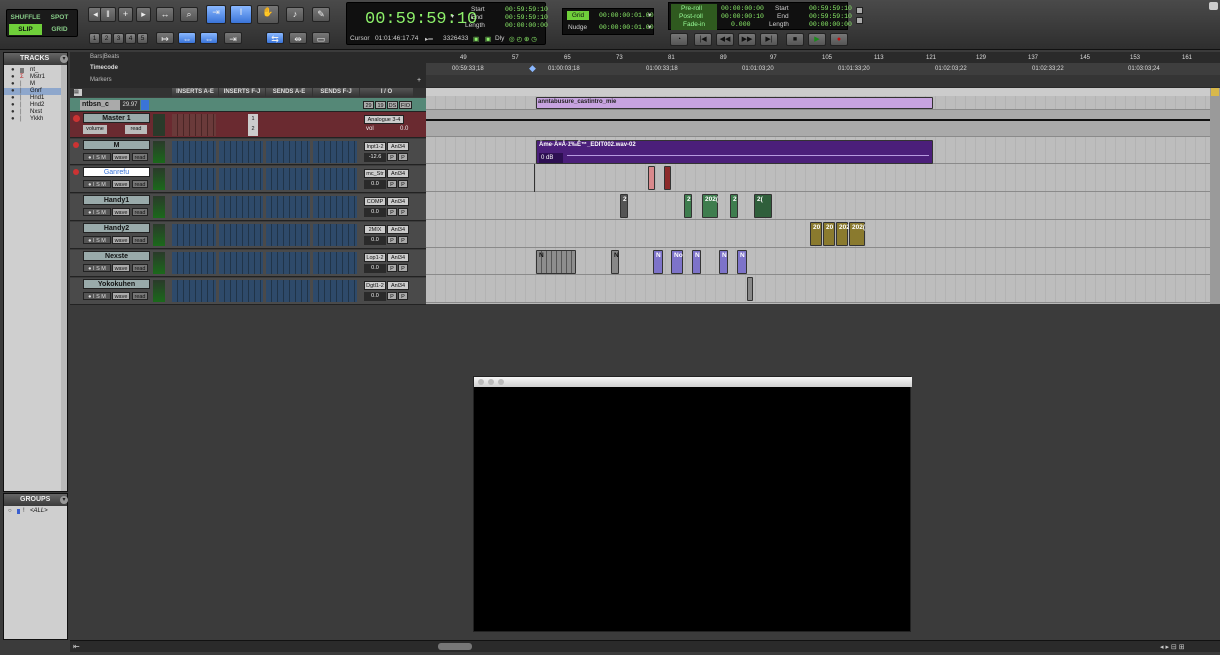 Image resolution: width=1220 pixels, height=655 pixels. What do you see at coordinates (703, 39) in the screenshot?
I see `return-to-zero-icon: |◀` at bounding box center [703, 39].